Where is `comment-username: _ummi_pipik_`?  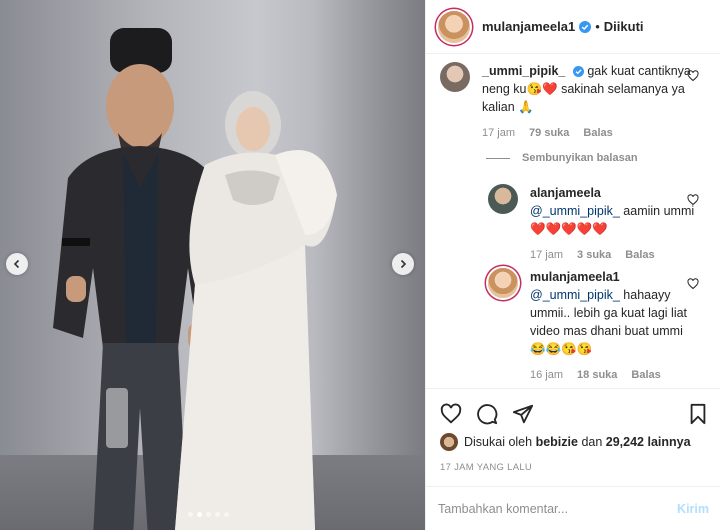
comment-username: _ummi_pipik_ is located at coordinates (523, 71).